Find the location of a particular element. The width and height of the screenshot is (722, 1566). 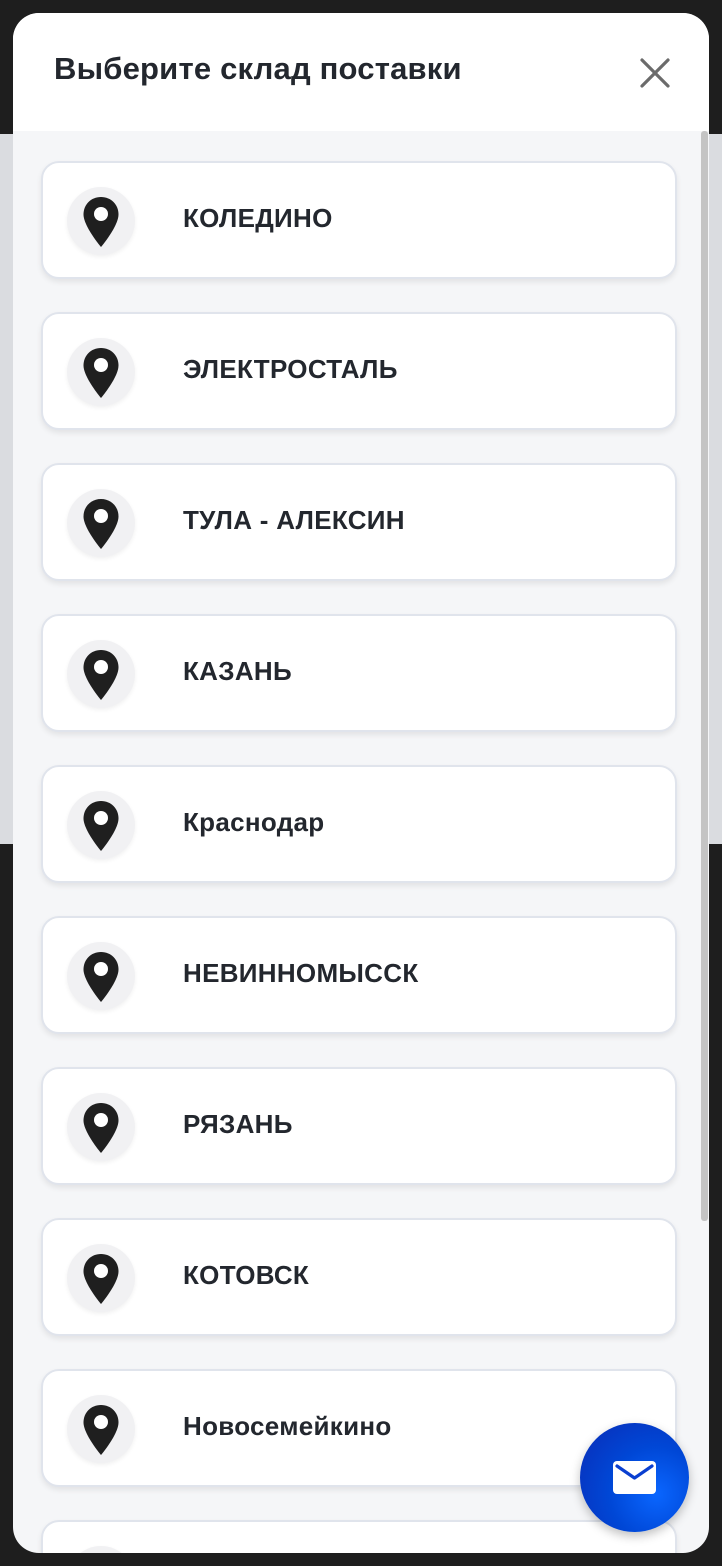

close-button is located at coordinates (655, 73).